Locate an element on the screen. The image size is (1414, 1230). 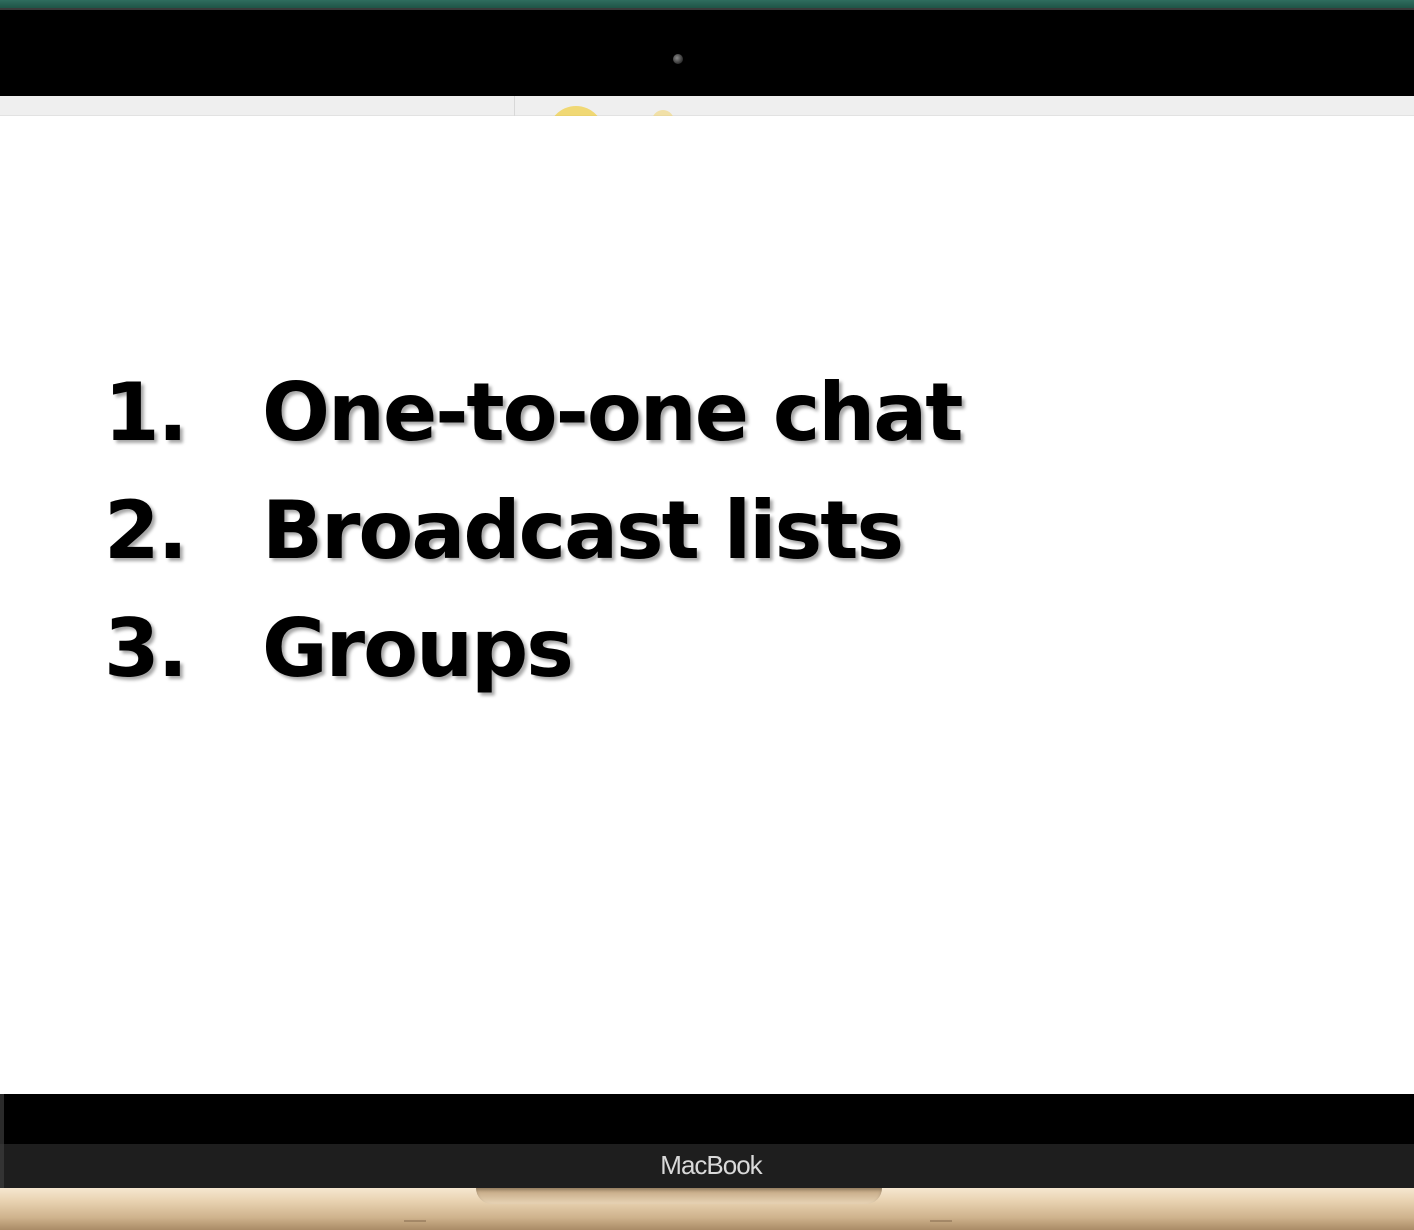
camera-icon is located at coordinates (678, 59).